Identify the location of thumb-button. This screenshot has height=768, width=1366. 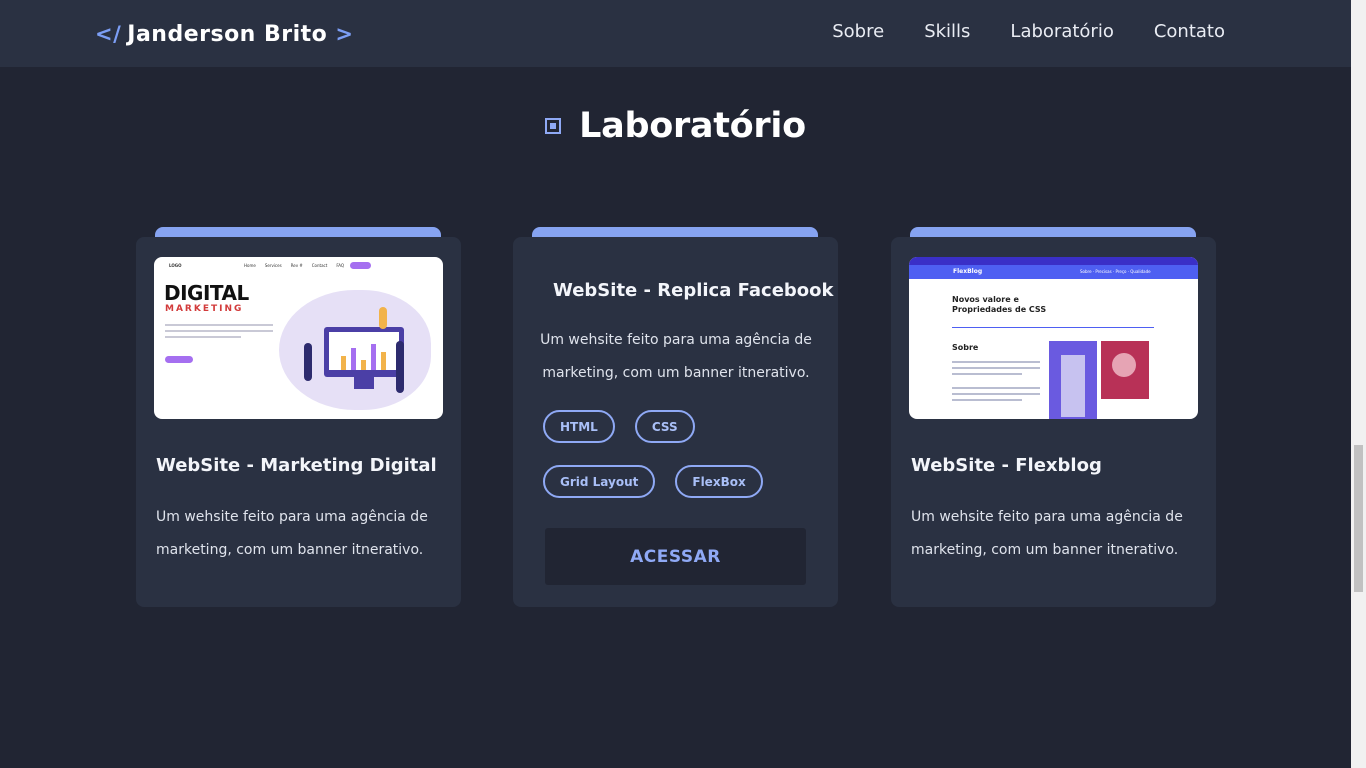
(179, 359).